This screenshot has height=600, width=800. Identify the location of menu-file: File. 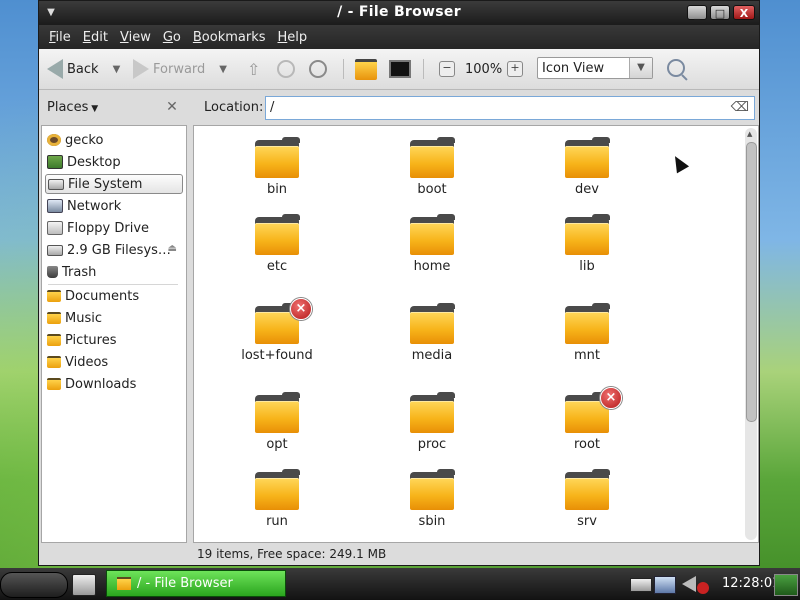
(60, 37).